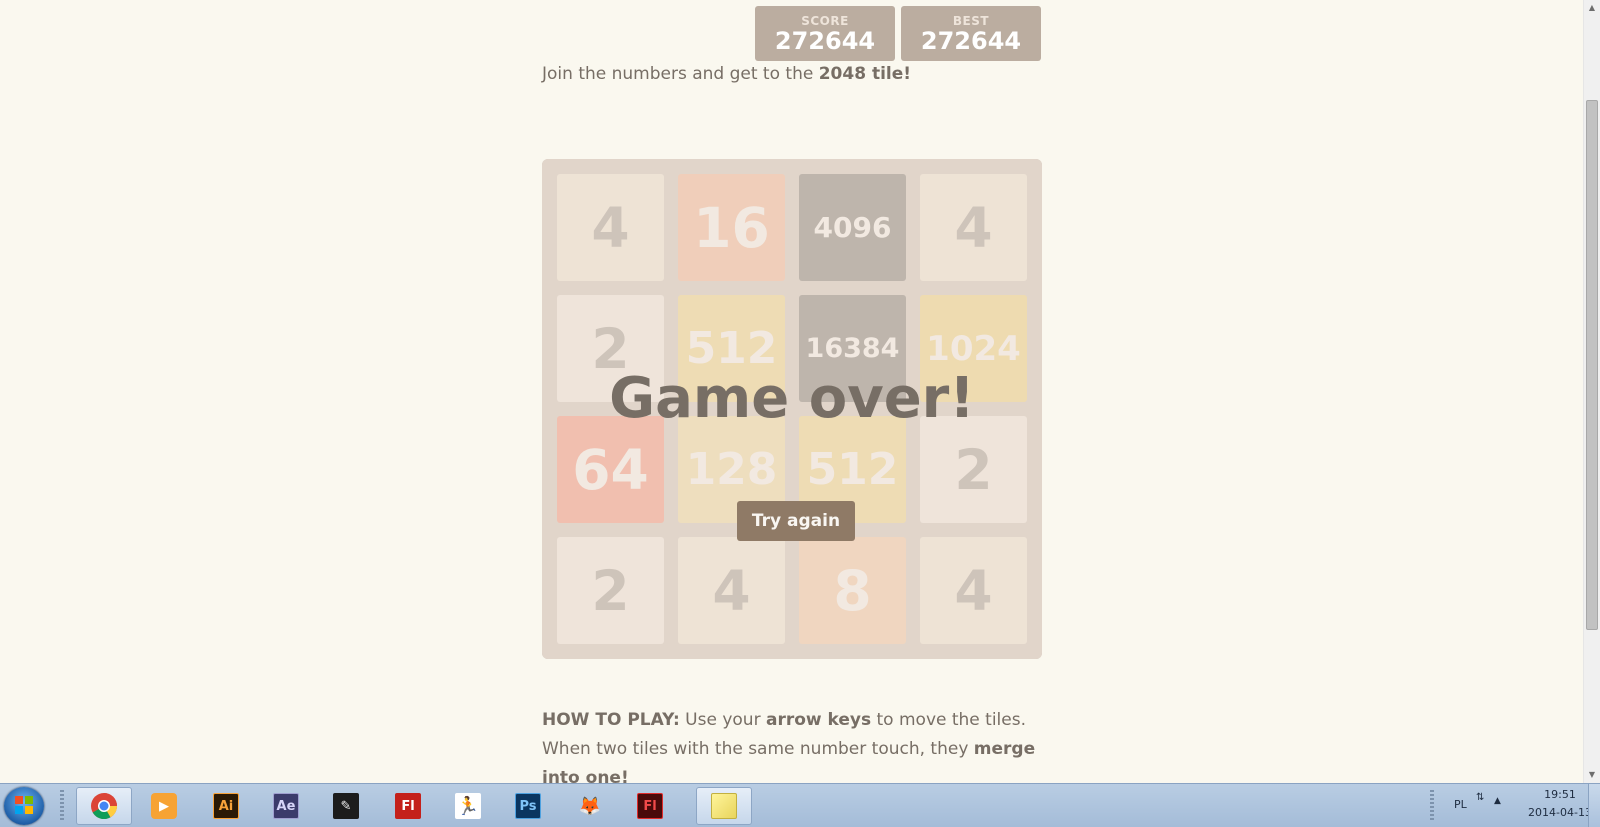 This screenshot has height=827, width=1600. What do you see at coordinates (611, 720) in the screenshot?
I see `how-to-play-label: HOW TO PLAY:` at bounding box center [611, 720].